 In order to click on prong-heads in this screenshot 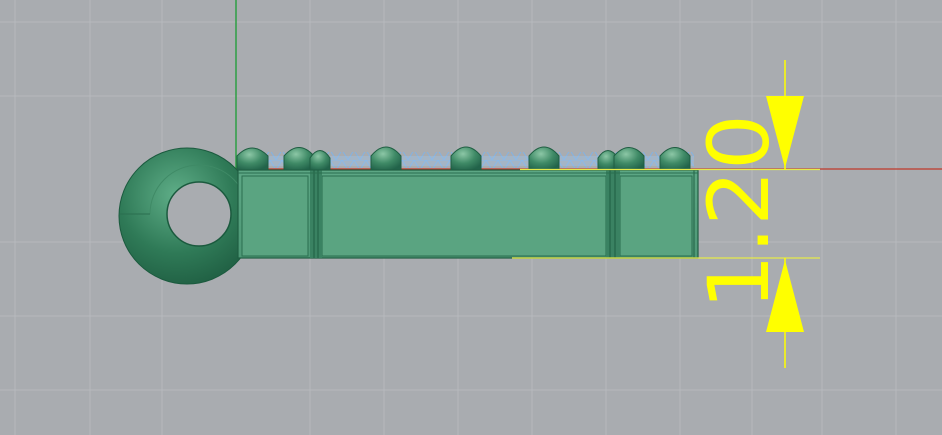, I will do `click(463, 158)`.